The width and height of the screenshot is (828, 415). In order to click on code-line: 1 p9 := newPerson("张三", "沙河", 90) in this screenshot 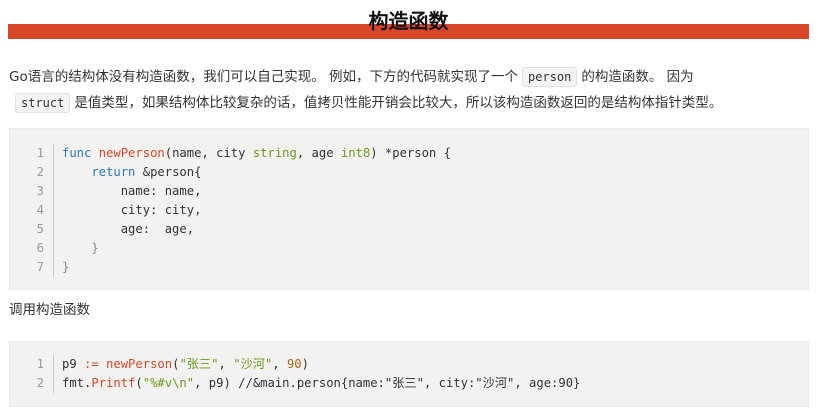, I will do `click(409, 364)`.